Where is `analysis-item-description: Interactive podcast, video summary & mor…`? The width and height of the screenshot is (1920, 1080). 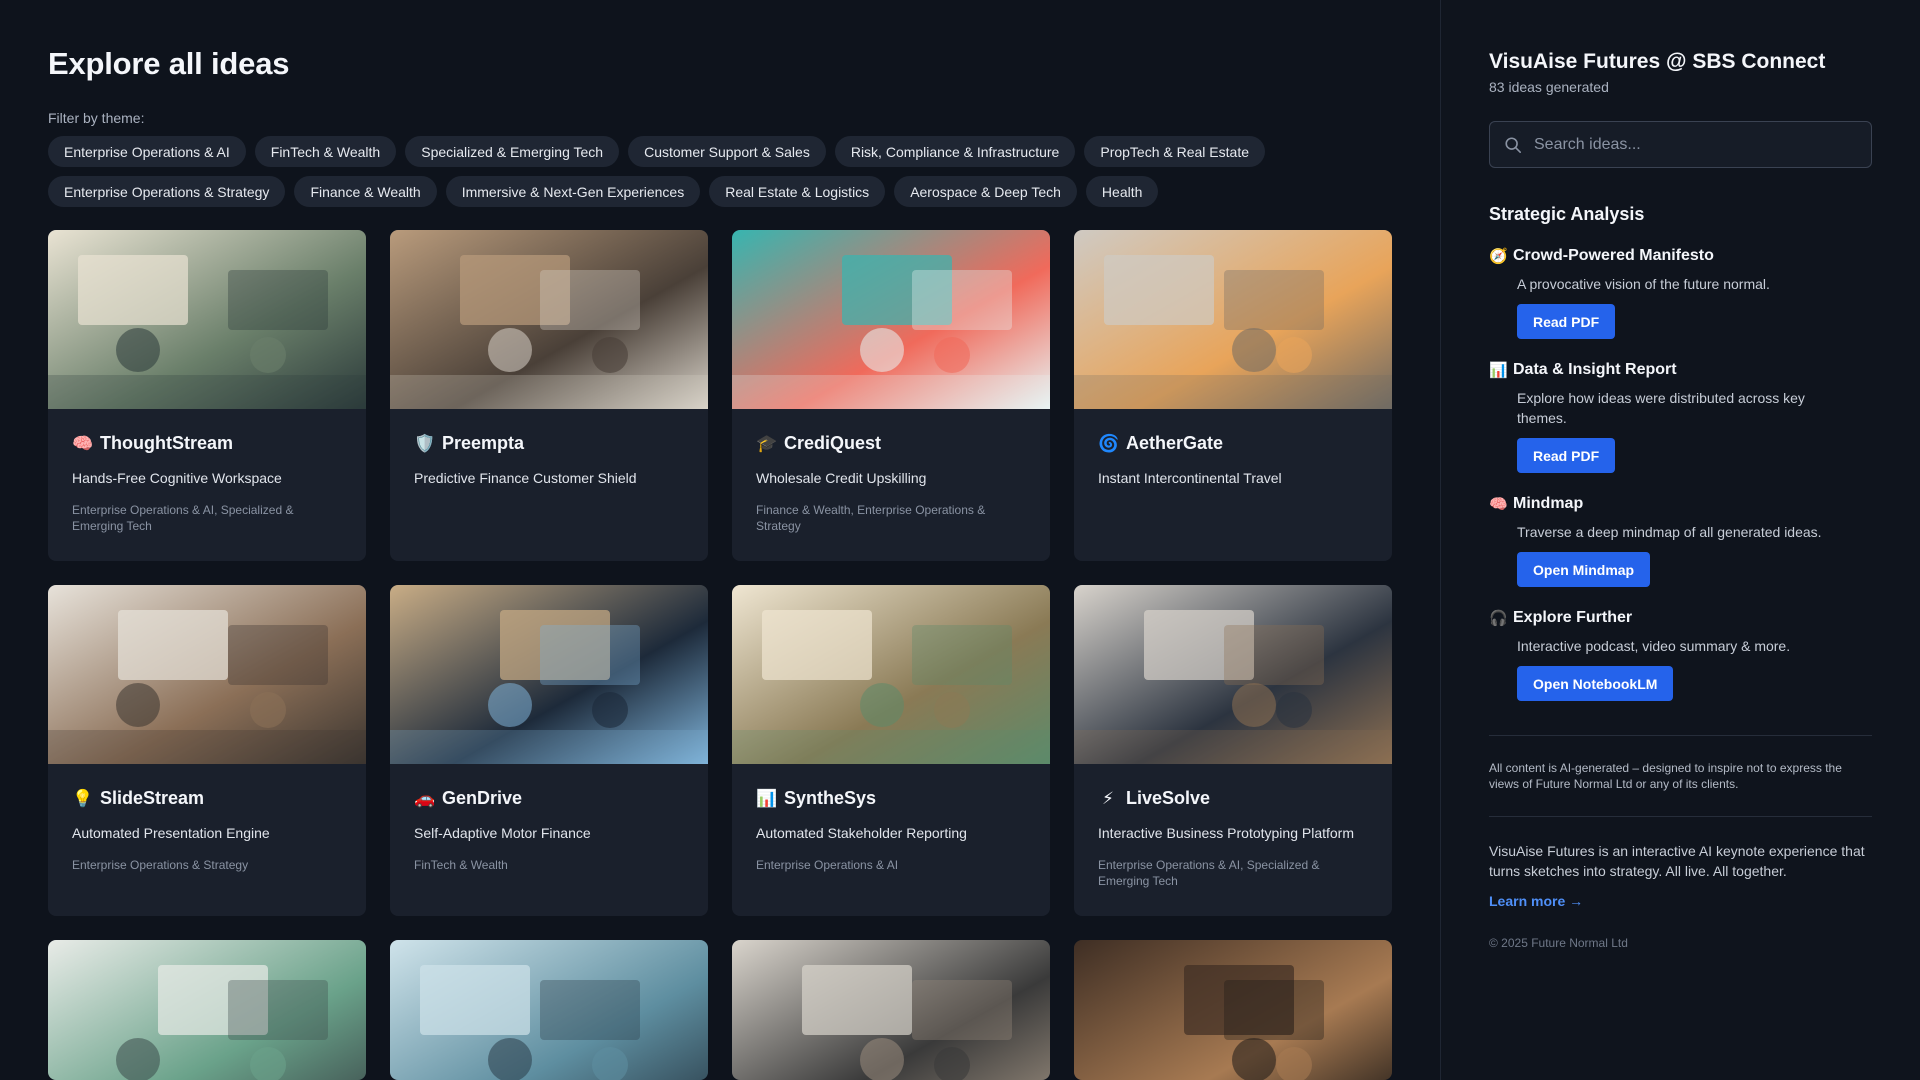 analysis-item-description: Interactive podcast, video summary & mor… is located at coordinates (1654, 646).